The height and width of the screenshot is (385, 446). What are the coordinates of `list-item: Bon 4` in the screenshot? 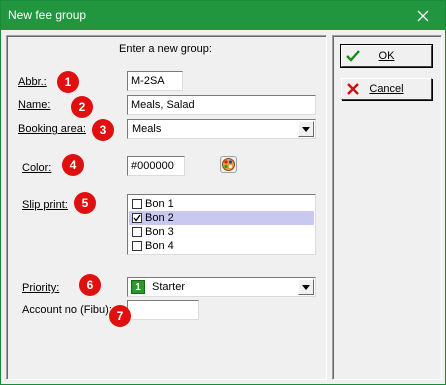 It's located at (221, 246).